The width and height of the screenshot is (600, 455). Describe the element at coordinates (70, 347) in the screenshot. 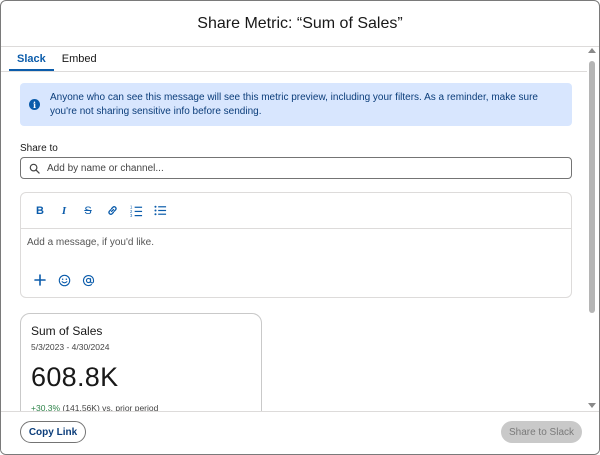

I see `metric-date-range: 5/3/2023 - 4/30/2024` at that location.